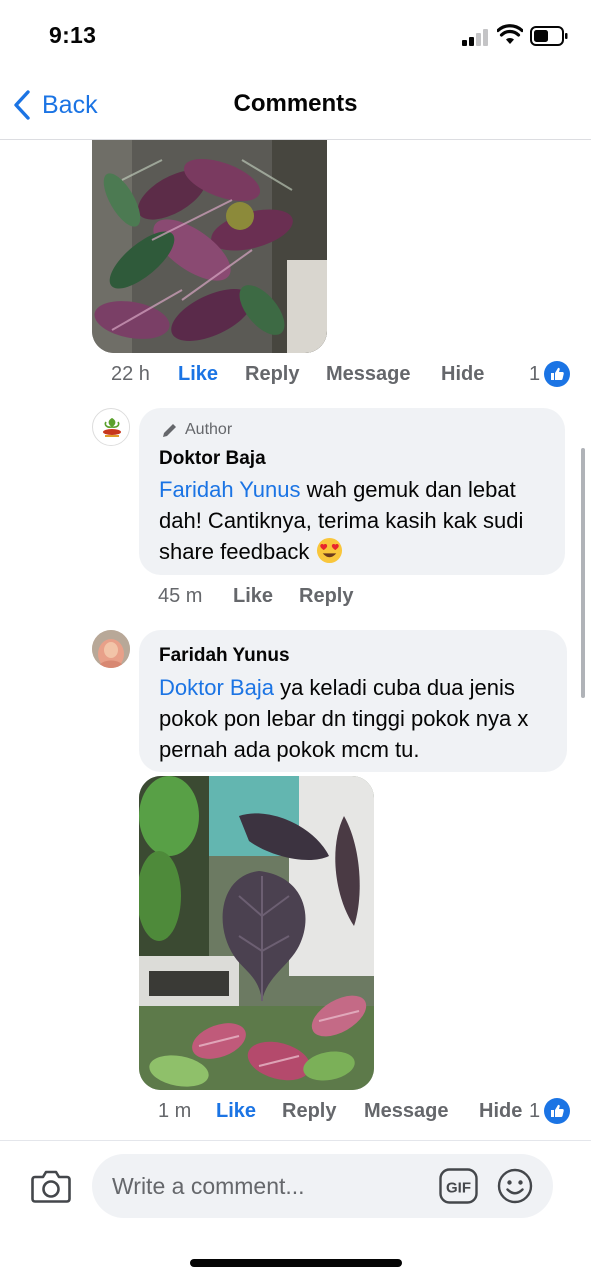  I want to click on scrollbar, so click(583, 573).